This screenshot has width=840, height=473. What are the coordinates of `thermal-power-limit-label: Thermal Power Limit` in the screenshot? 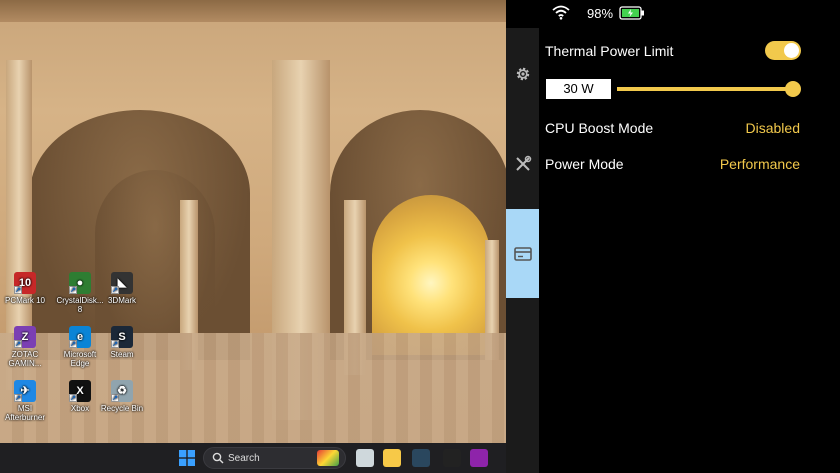 It's located at (609, 51).